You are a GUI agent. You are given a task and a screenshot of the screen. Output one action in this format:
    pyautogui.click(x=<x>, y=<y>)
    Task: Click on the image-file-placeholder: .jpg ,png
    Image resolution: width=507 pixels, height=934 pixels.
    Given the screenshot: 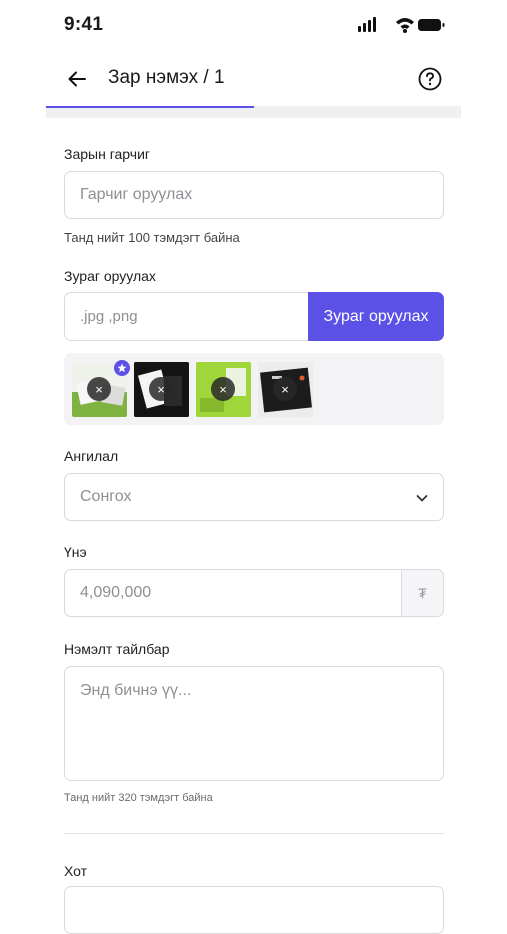 What is the action you would take?
    pyautogui.click(x=109, y=316)
    